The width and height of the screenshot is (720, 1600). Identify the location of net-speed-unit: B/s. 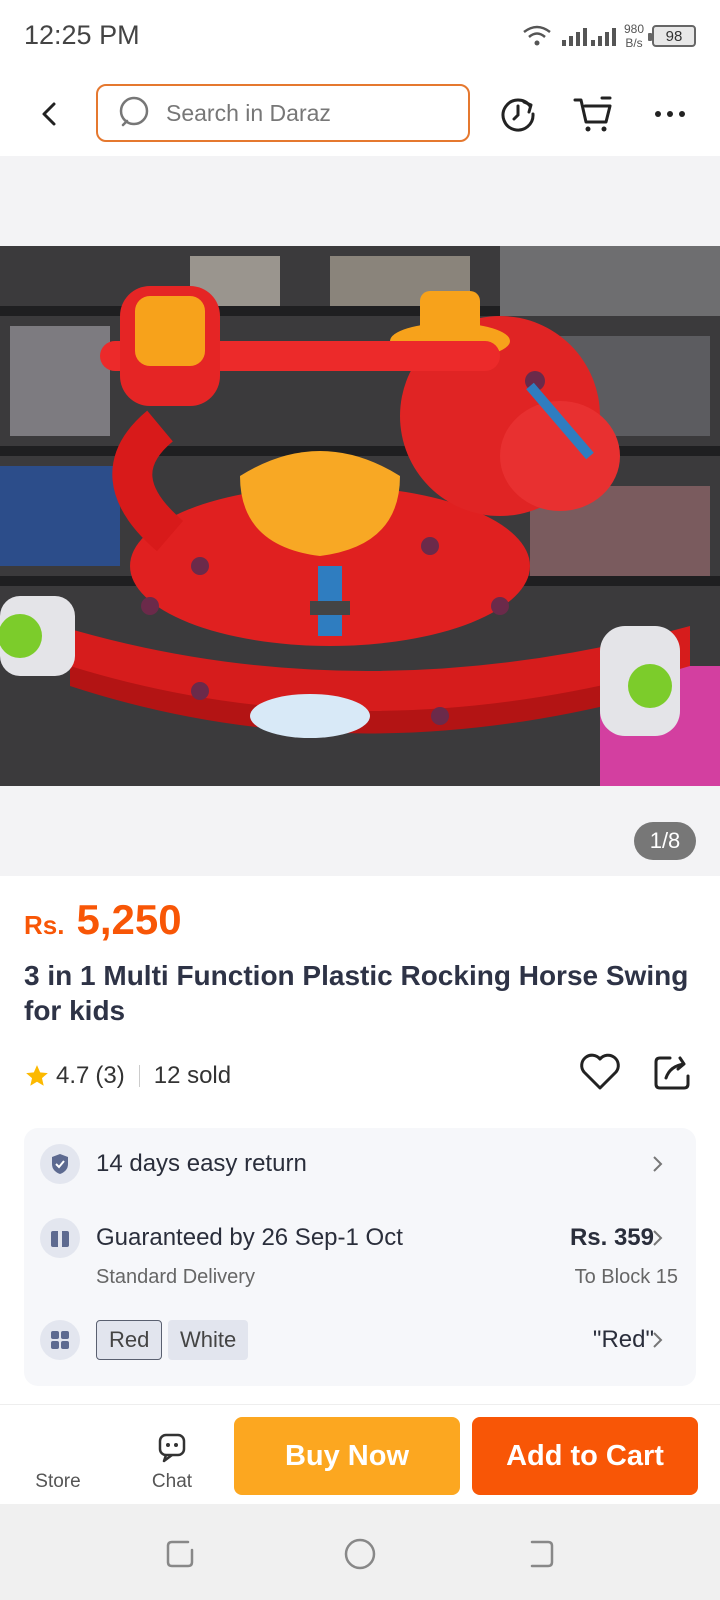
(634, 43).